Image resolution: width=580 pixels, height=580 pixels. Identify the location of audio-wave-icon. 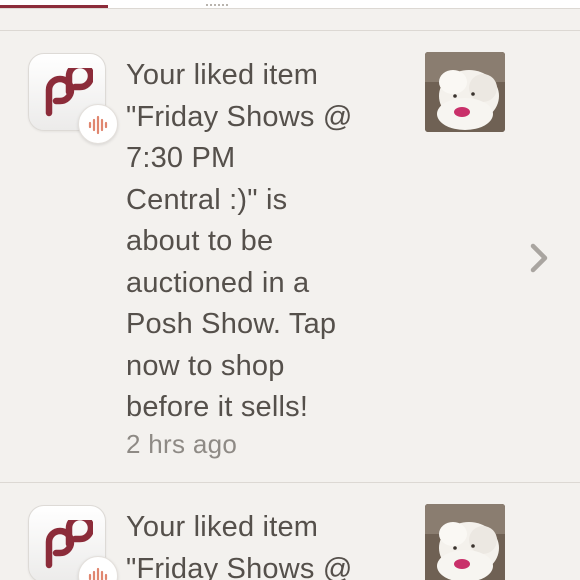
(98, 124).